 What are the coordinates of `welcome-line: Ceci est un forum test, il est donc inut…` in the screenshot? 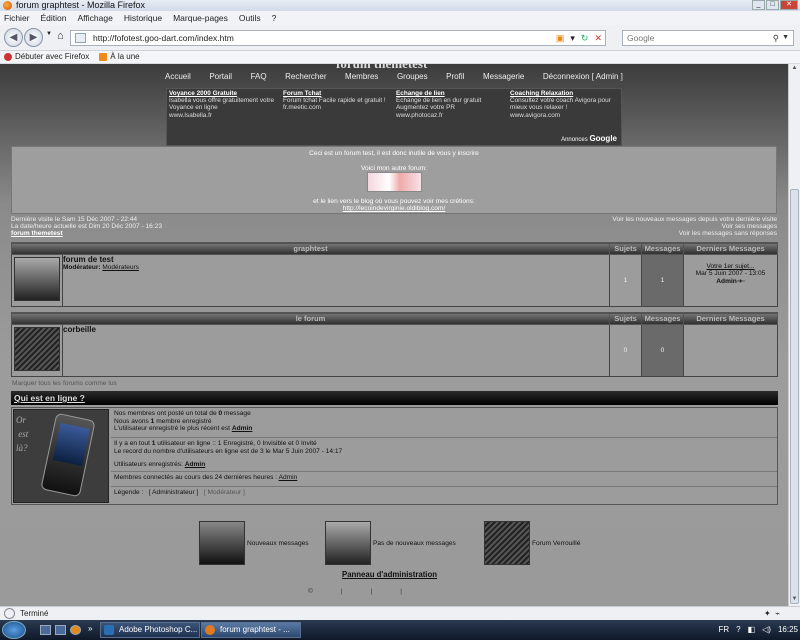 It's located at (394, 153).